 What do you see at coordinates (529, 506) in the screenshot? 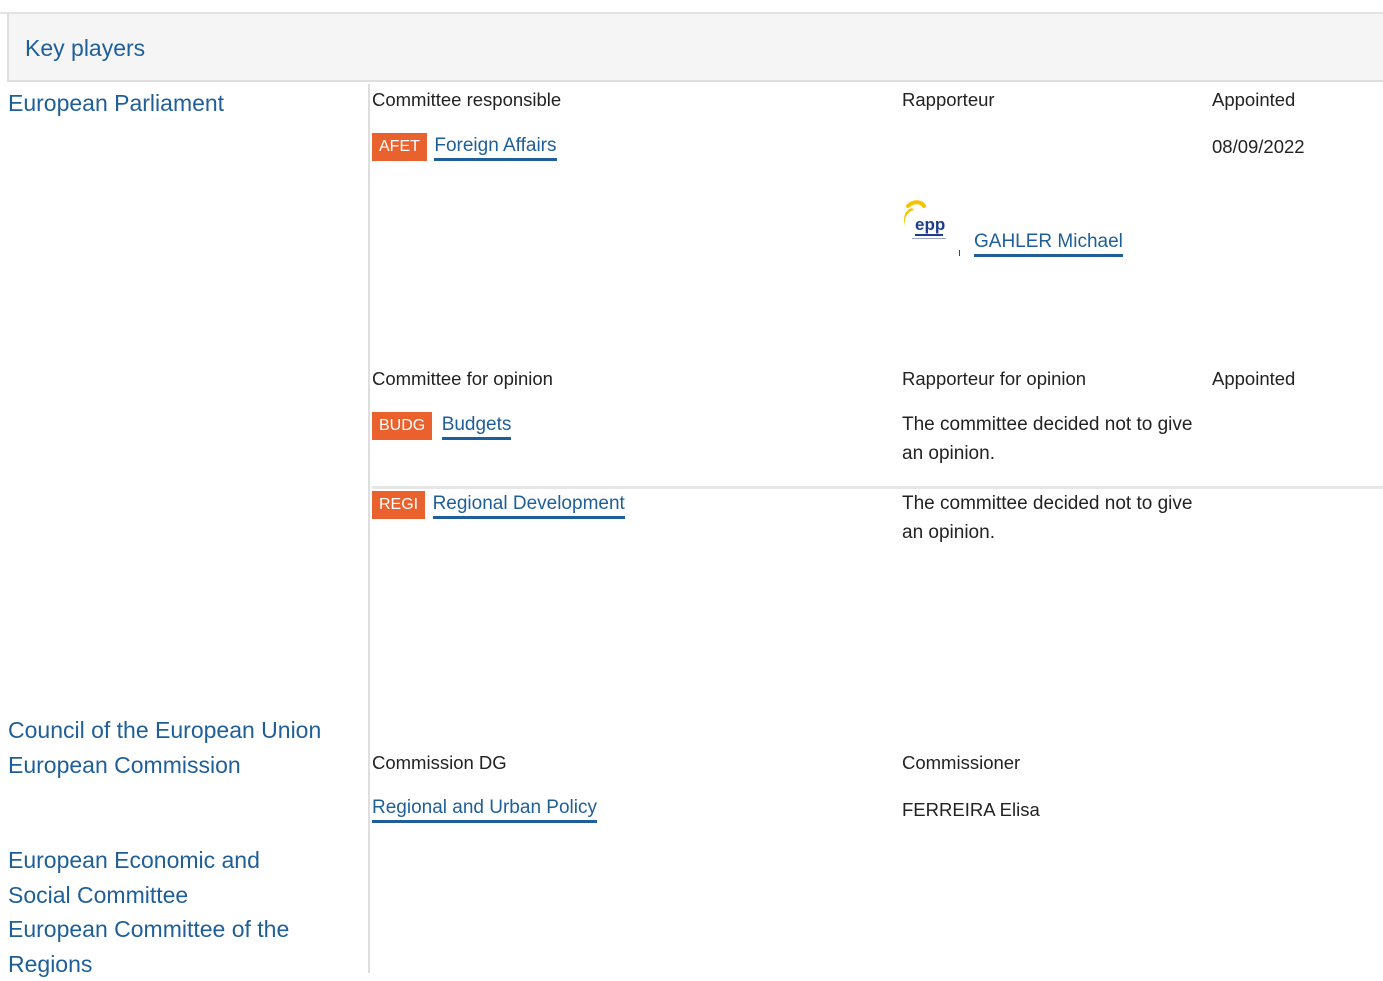
I see `committee-link-regional-development: Regional Development` at bounding box center [529, 506].